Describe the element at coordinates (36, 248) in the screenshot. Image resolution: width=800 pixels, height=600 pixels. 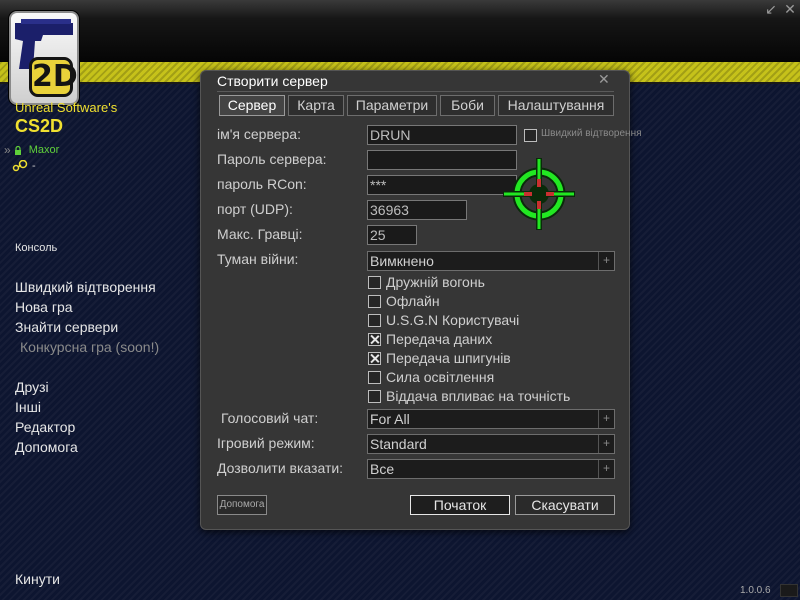
I see `menu-console: Консоль` at that location.